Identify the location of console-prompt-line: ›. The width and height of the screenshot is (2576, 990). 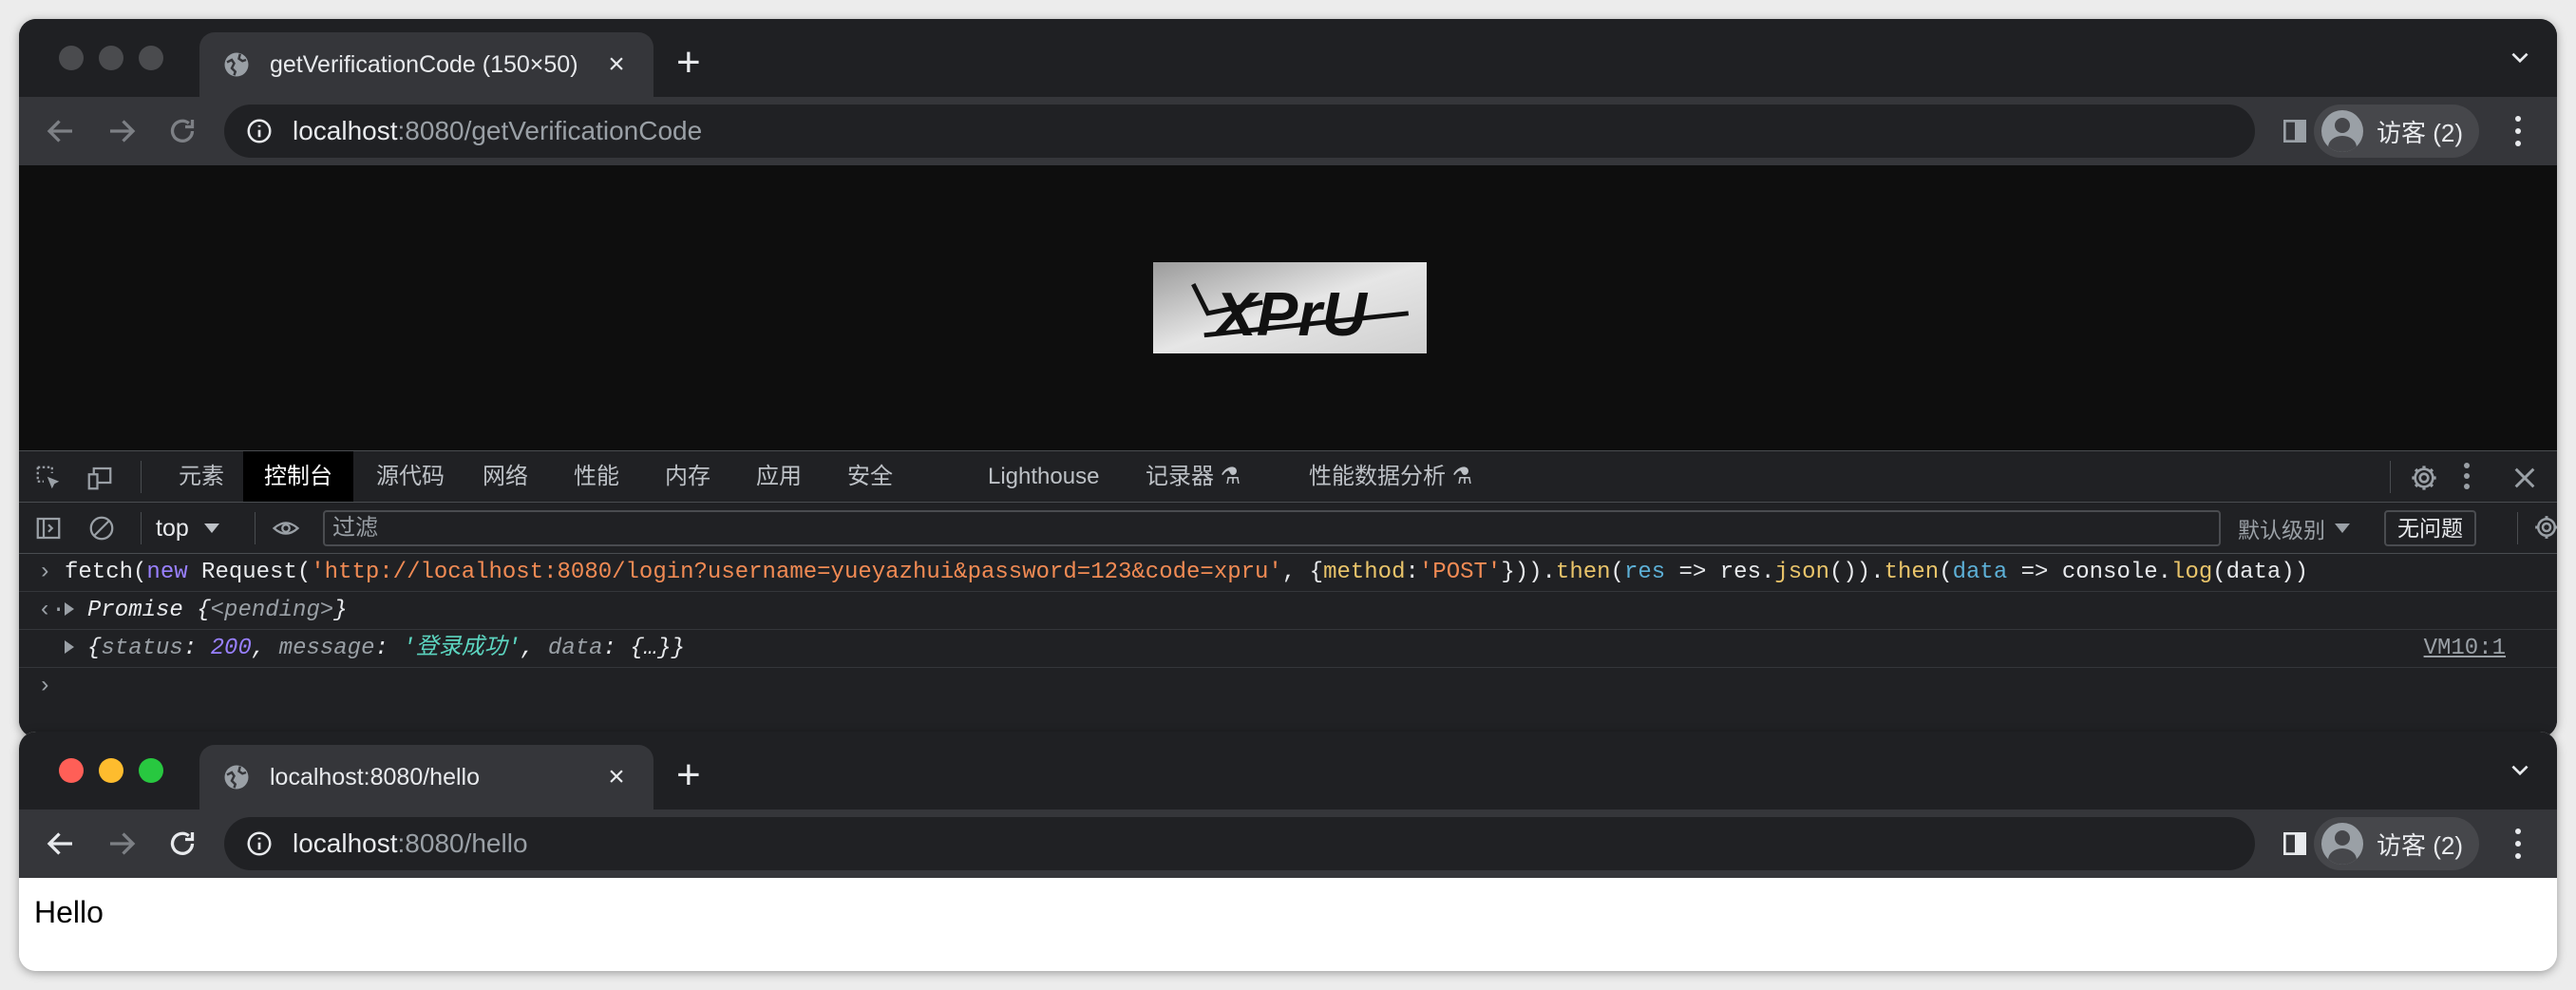
(1288, 687).